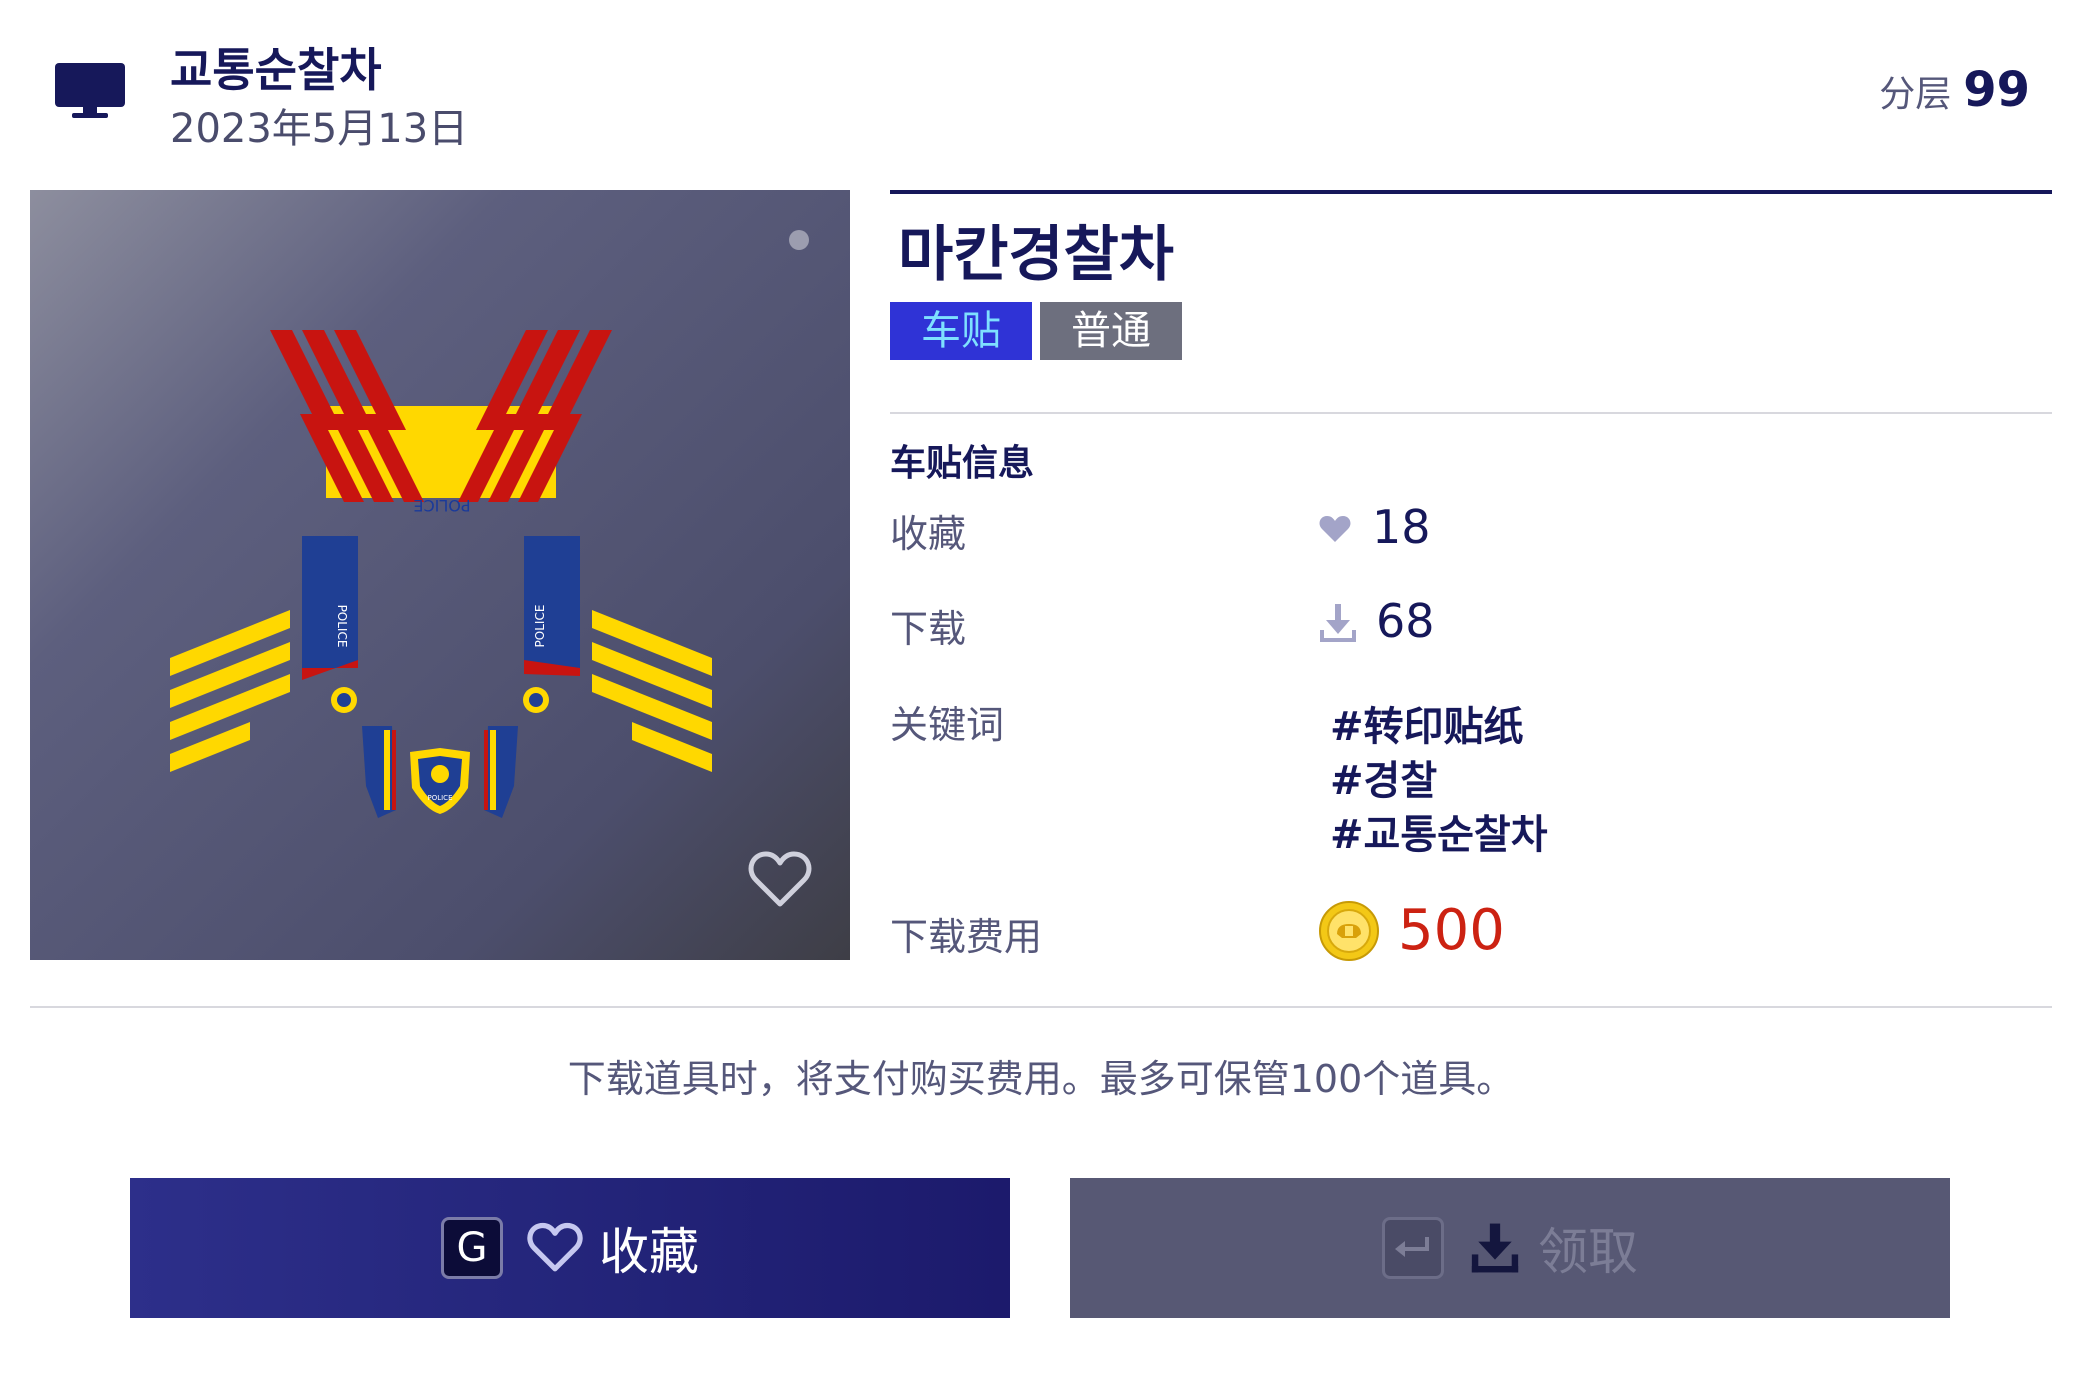 This screenshot has height=1378, width=2082. What do you see at coordinates (540, 626) in the screenshot?
I see `decal-text-side-right: POLICE` at bounding box center [540, 626].